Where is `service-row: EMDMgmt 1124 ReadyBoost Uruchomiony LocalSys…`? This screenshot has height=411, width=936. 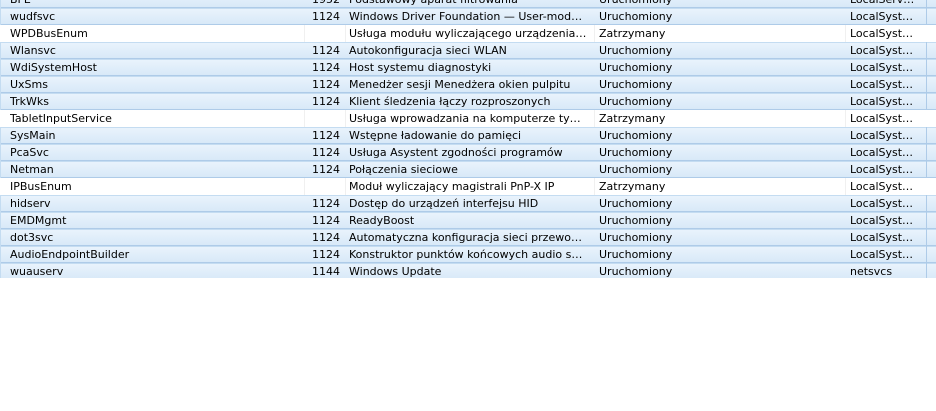 service-row: EMDMgmt 1124 ReadyBoost Uruchomiony LocalSys… is located at coordinates (468, 220).